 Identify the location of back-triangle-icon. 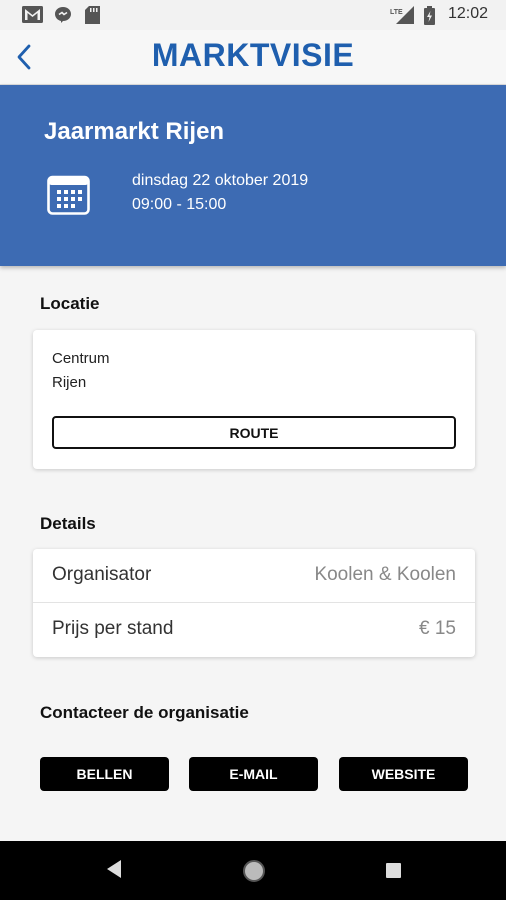
(114, 869).